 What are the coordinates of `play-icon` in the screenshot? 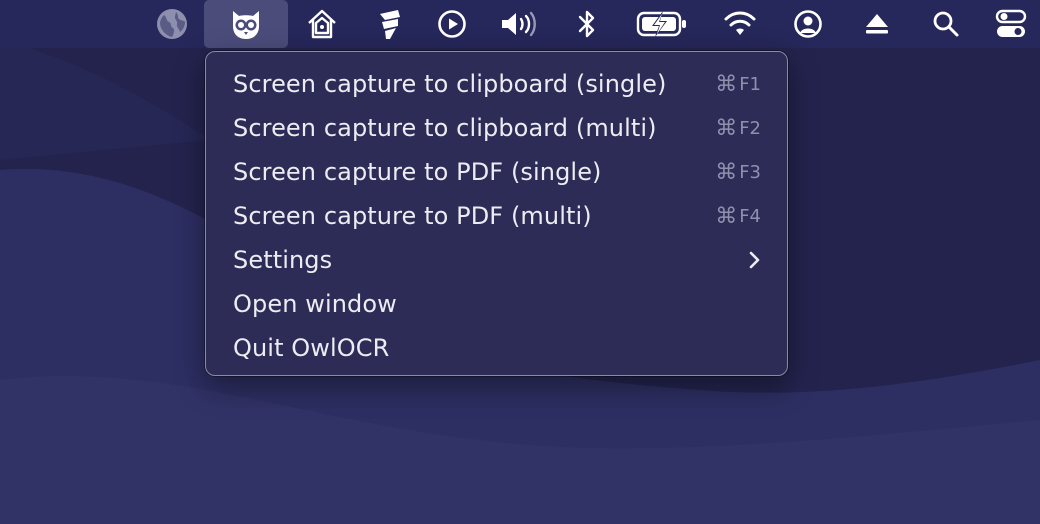 It's located at (452, 24).